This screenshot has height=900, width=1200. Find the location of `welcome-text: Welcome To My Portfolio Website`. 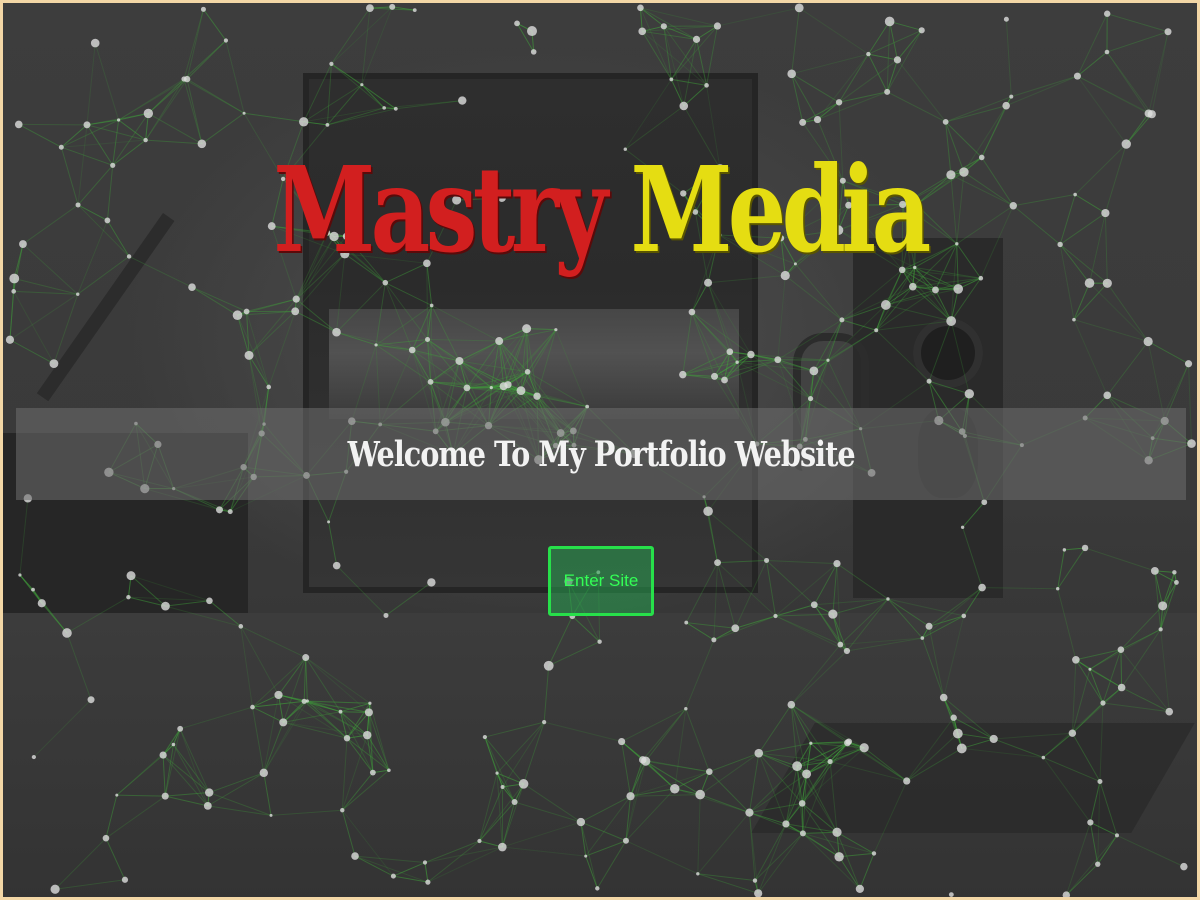

welcome-text: Welcome To My Portfolio Website is located at coordinates (601, 454).